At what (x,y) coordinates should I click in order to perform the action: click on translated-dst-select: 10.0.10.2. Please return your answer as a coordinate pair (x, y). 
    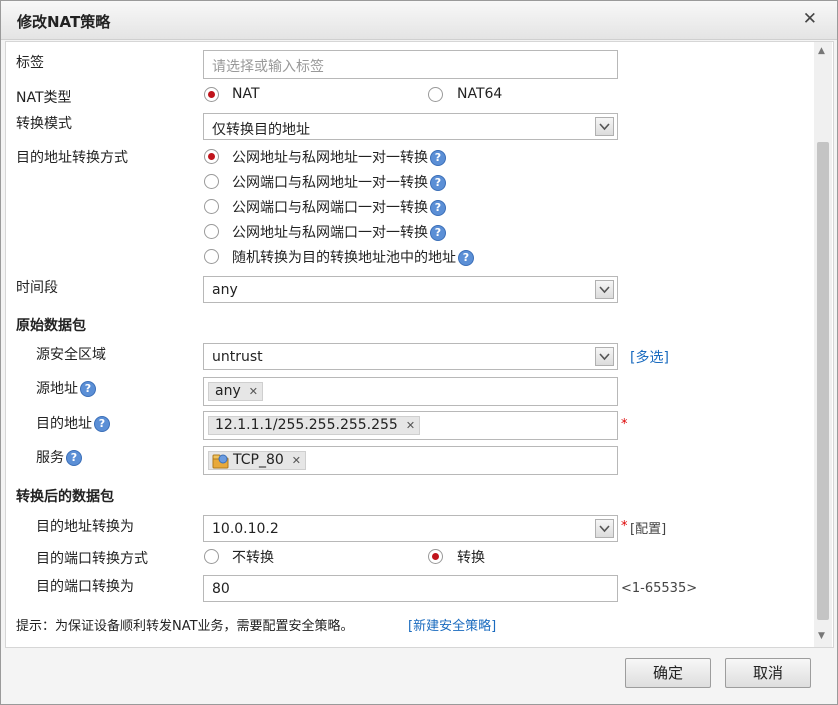
    Looking at the image, I should click on (410, 528).